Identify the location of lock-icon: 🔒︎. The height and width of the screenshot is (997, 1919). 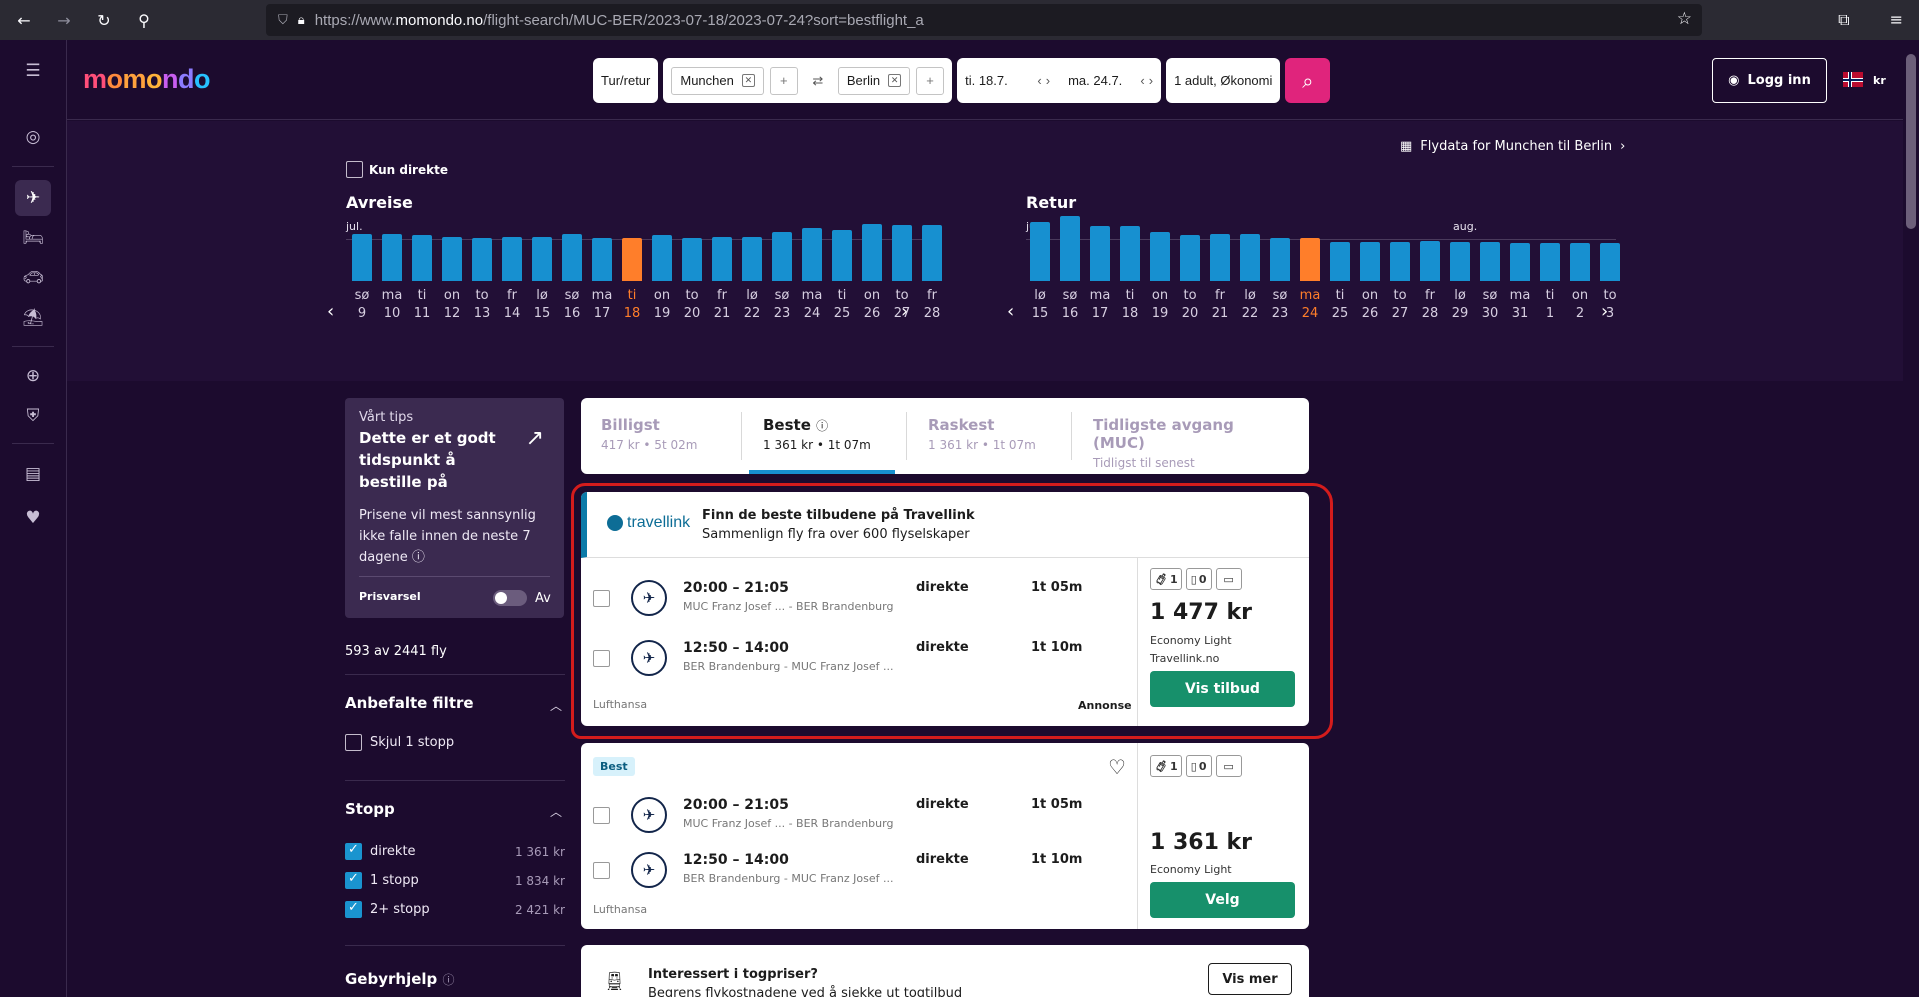
(301, 20).